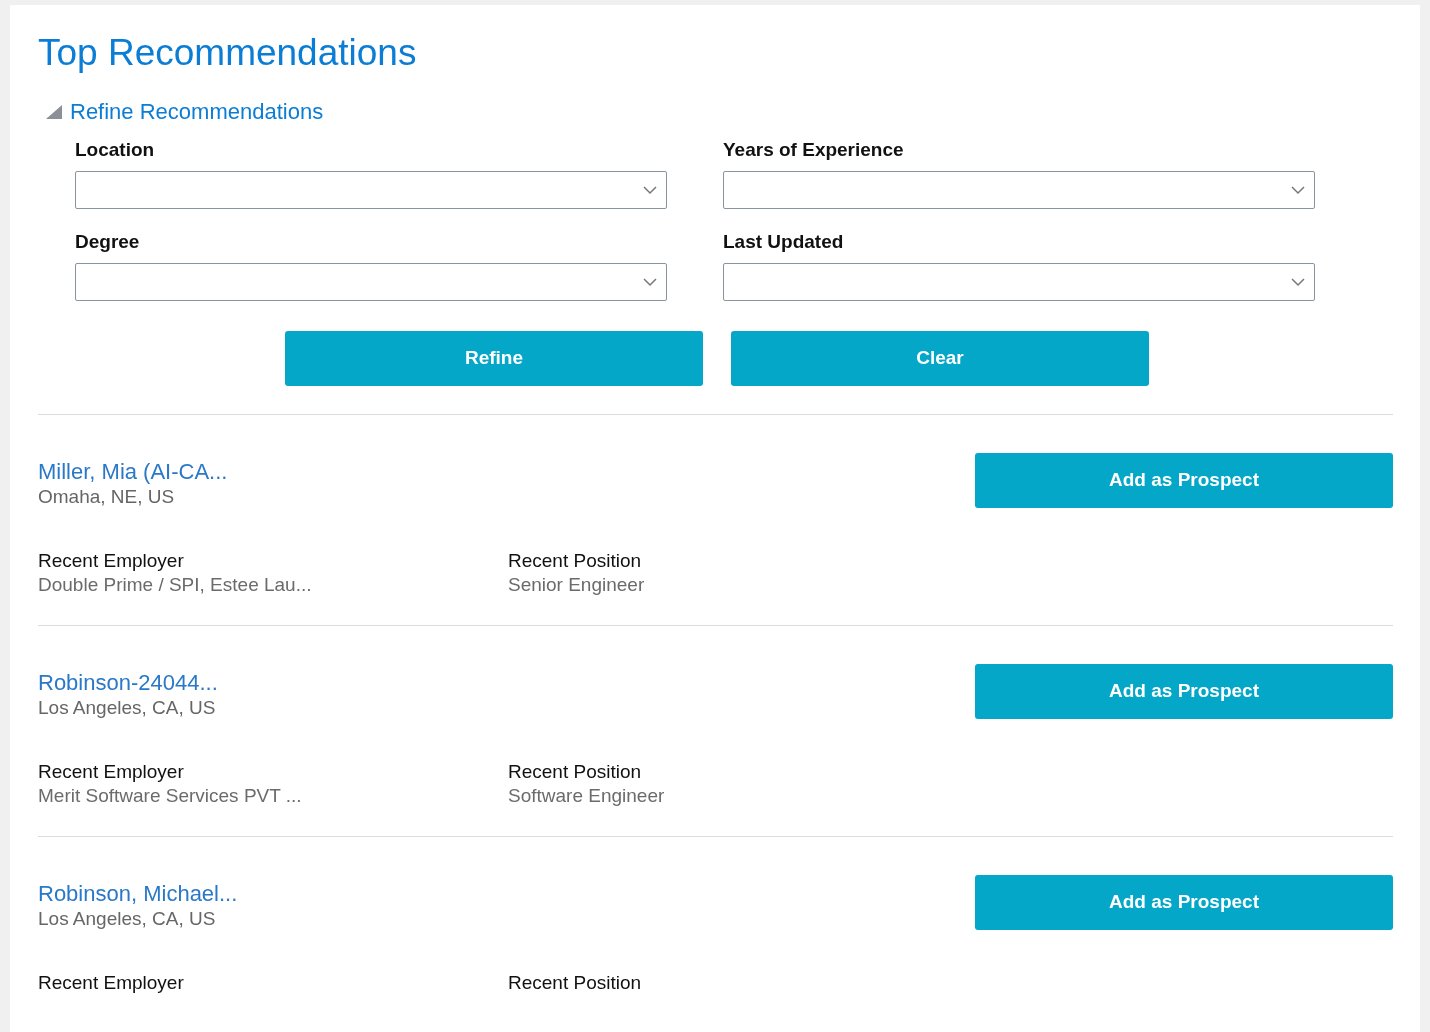 The image size is (1430, 1032). Describe the element at coordinates (940, 358) in the screenshot. I see `filter-action-button: Clear` at that location.